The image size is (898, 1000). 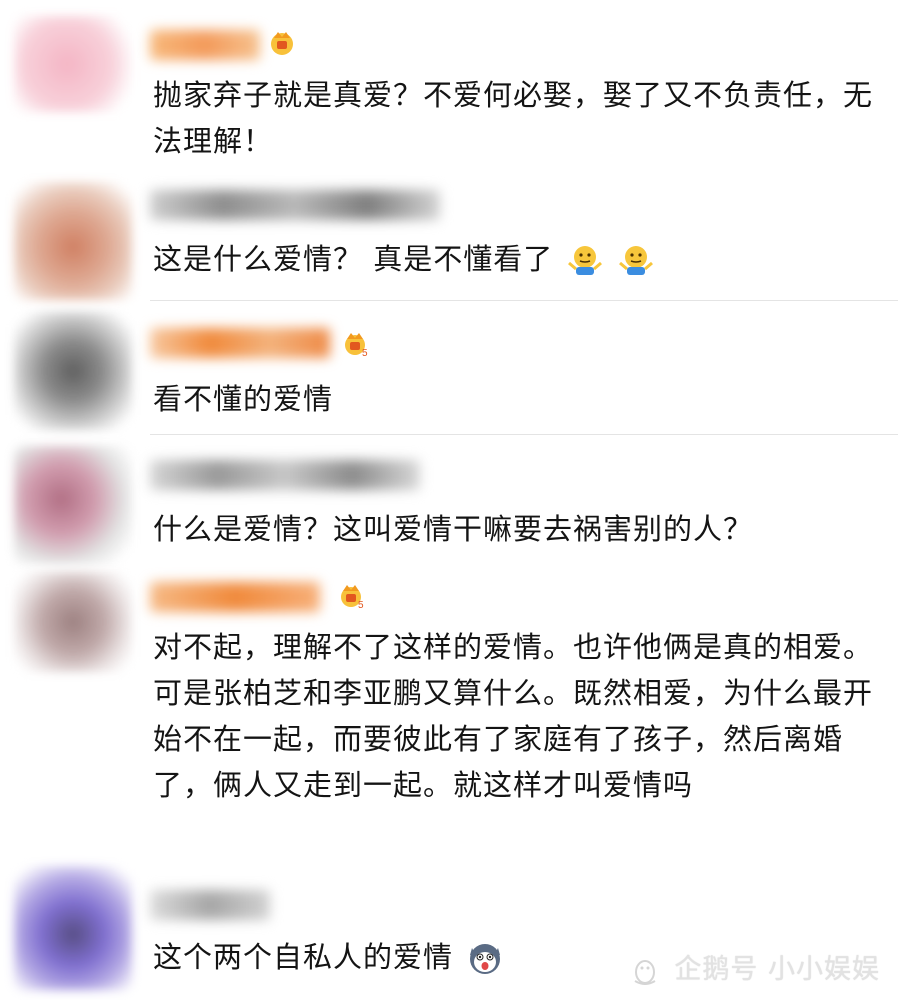 What do you see at coordinates (645, 972) in the screenshot?
I see `penguin-logo-icon` at bounding box center [645, 972].